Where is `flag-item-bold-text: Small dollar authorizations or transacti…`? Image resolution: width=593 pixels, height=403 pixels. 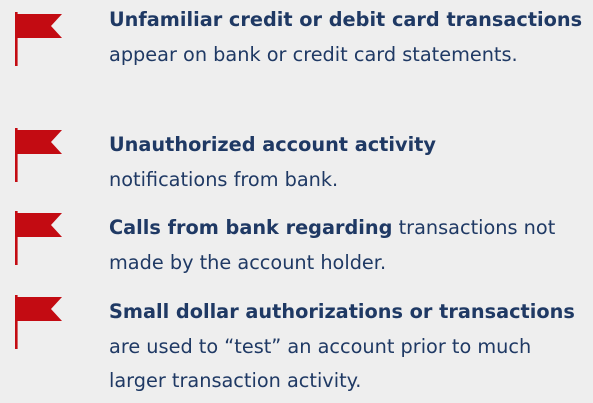
flag-item-bold-text: Small dollar authorizations or transacti… is located at coordinates (342, 311).